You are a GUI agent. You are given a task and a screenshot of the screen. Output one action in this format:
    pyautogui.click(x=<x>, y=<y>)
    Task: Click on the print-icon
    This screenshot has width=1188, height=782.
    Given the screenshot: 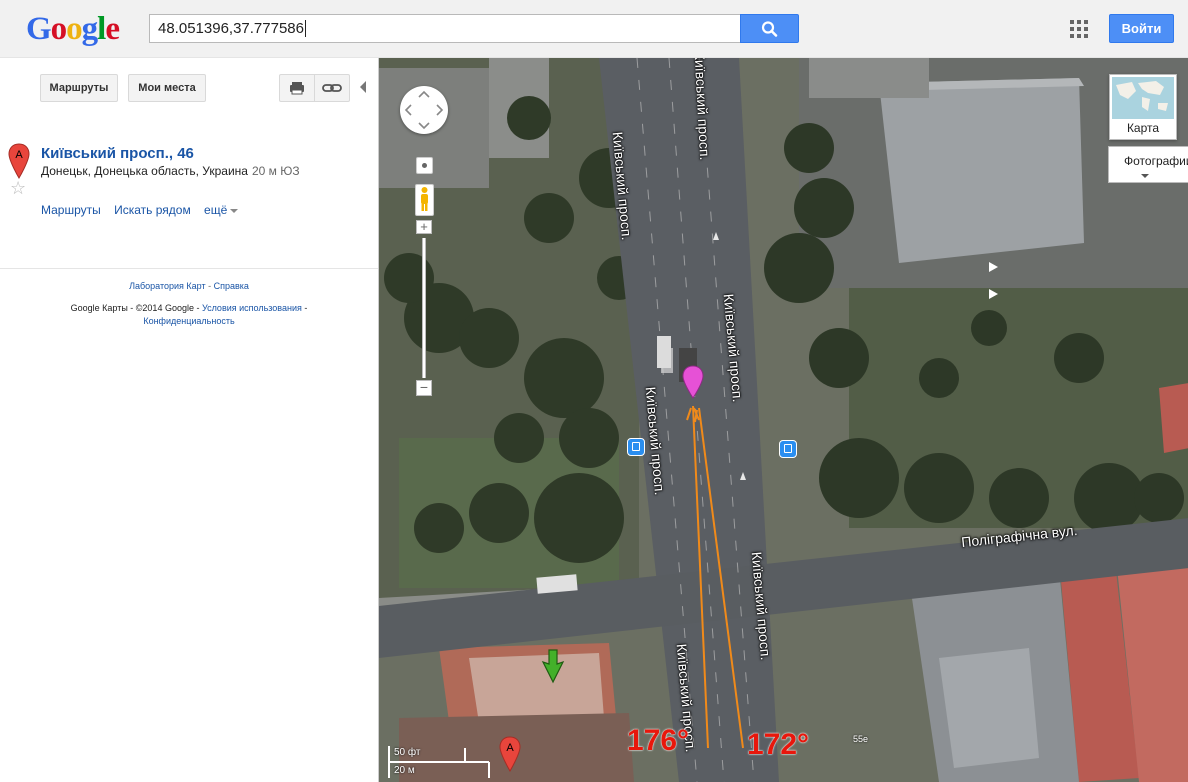 What is the action you would take?
    pyautogui.click(x=297, y=88)
    